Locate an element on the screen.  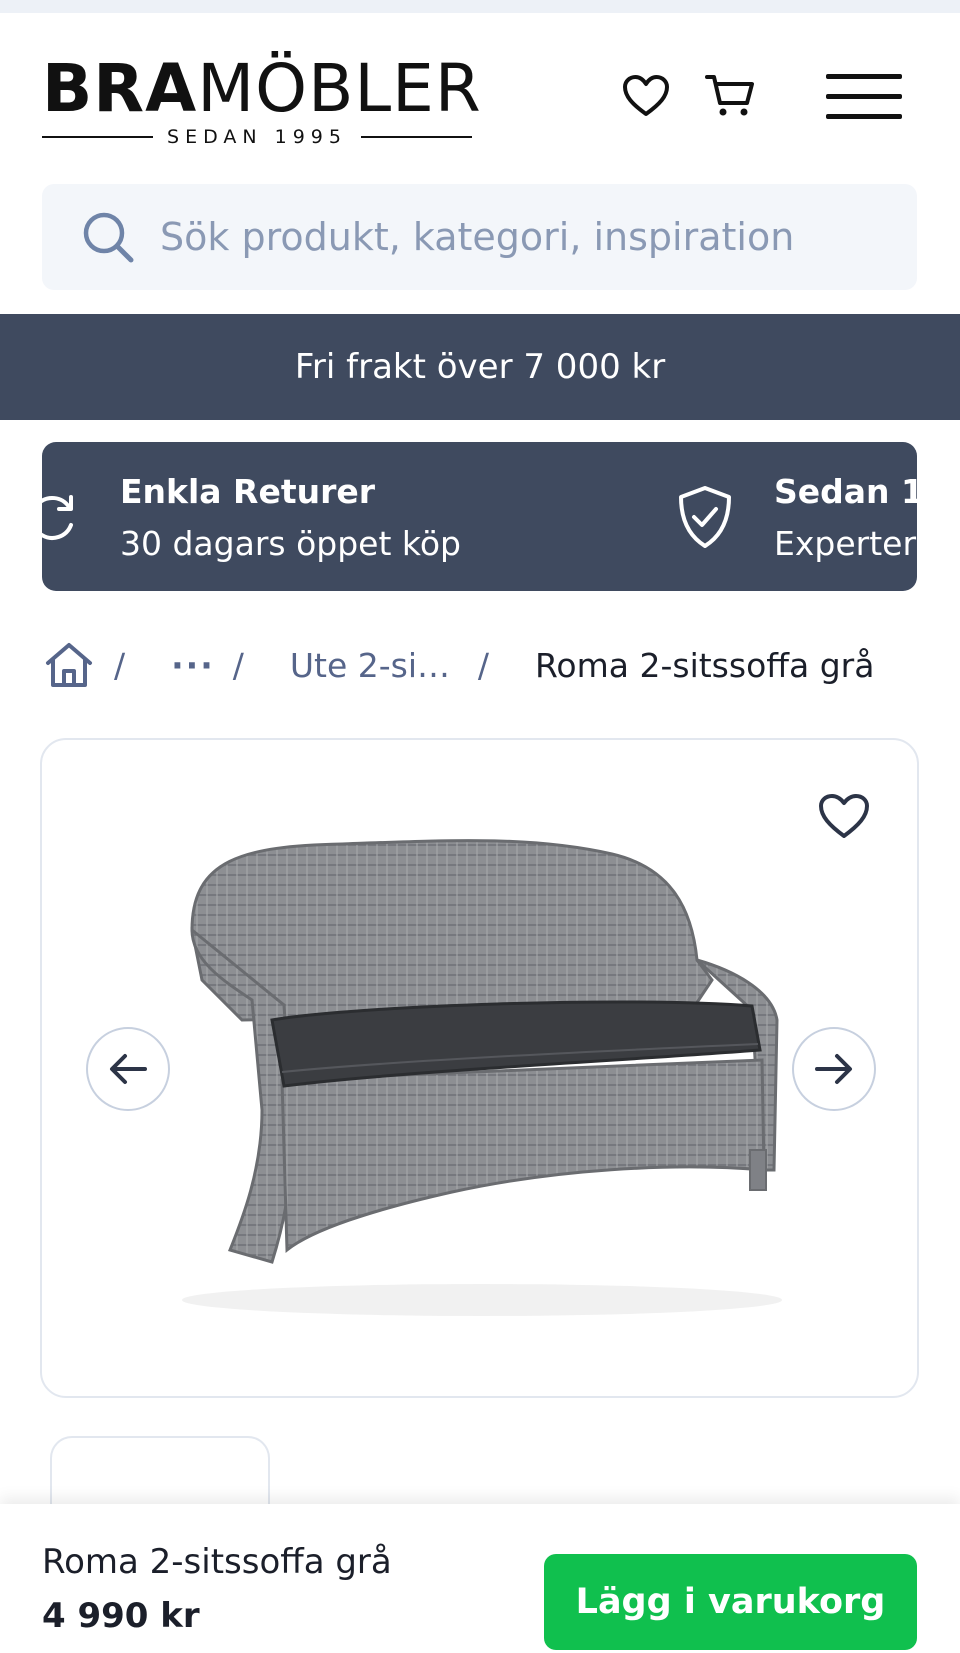
add-to-wishlist-heart-icon is located at coordinates (844, 816).